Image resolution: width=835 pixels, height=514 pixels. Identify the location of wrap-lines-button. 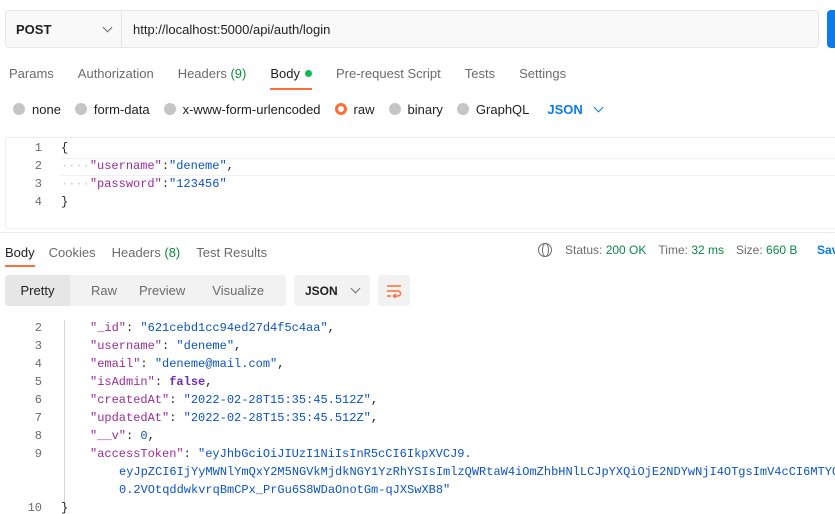
(394, 290).